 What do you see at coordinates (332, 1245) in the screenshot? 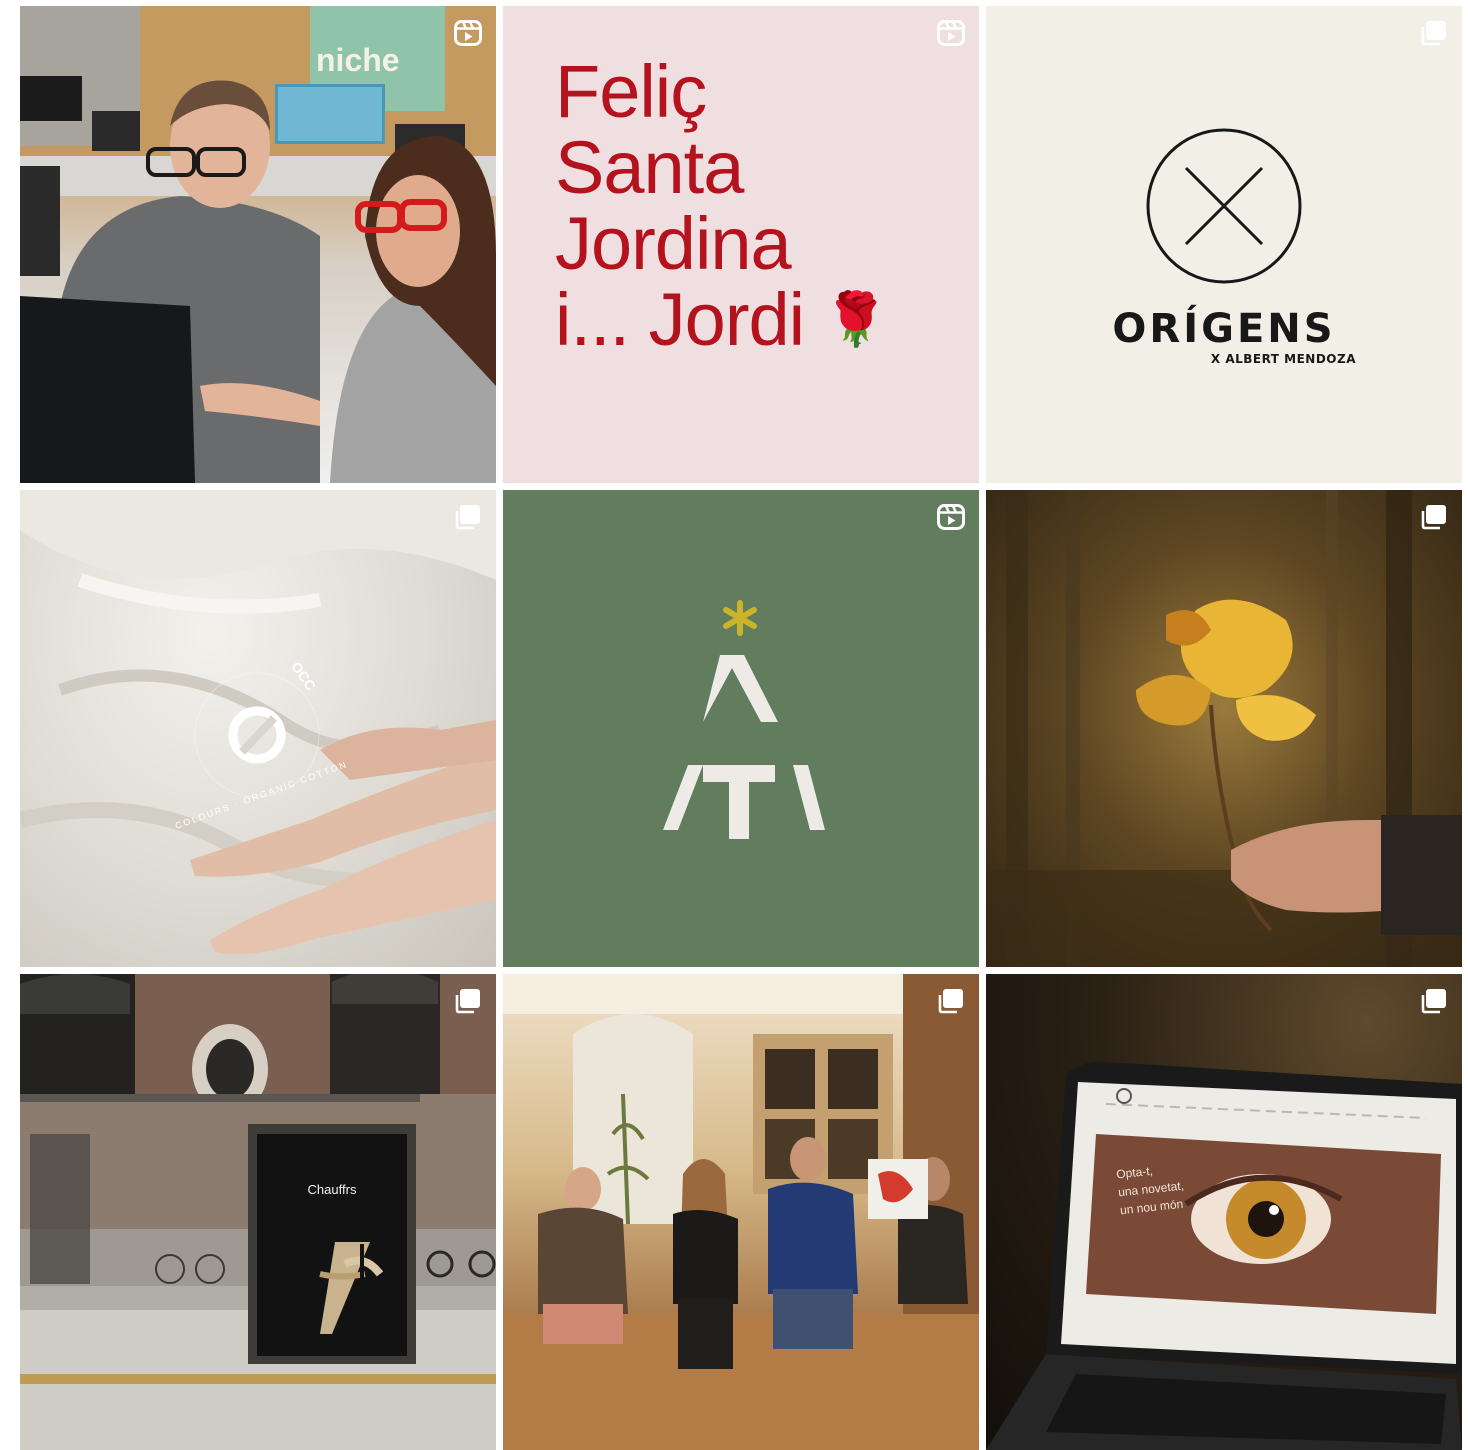
I see `poster: Chauffrs` at bounding box center [332, 1245].